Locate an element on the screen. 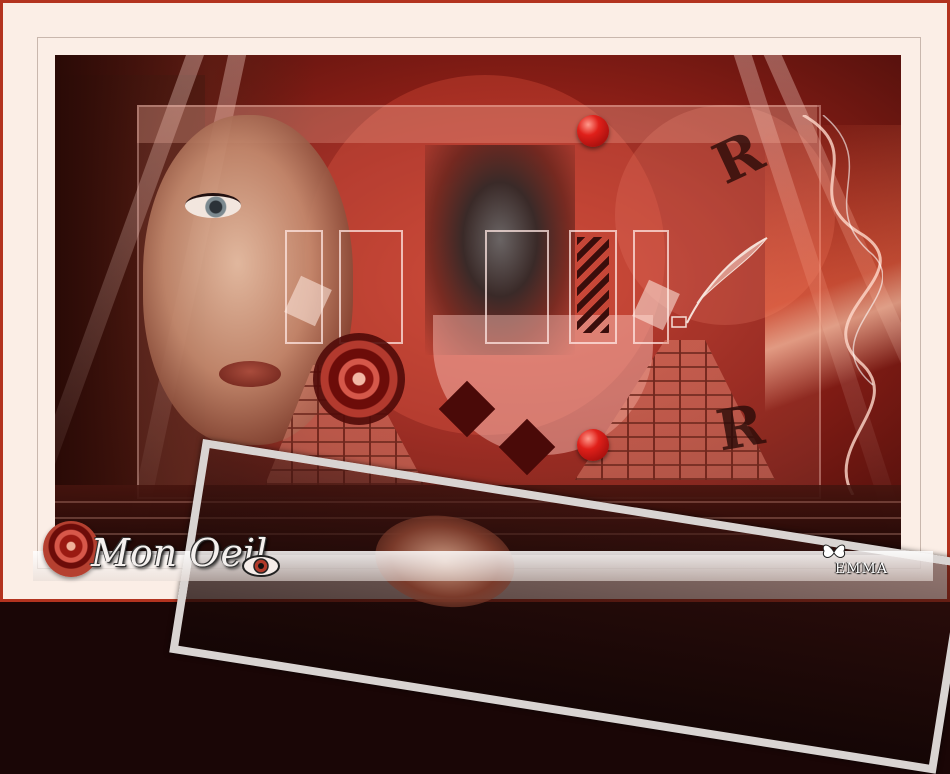  butterfly-icon is located at coordinates (834, 551).